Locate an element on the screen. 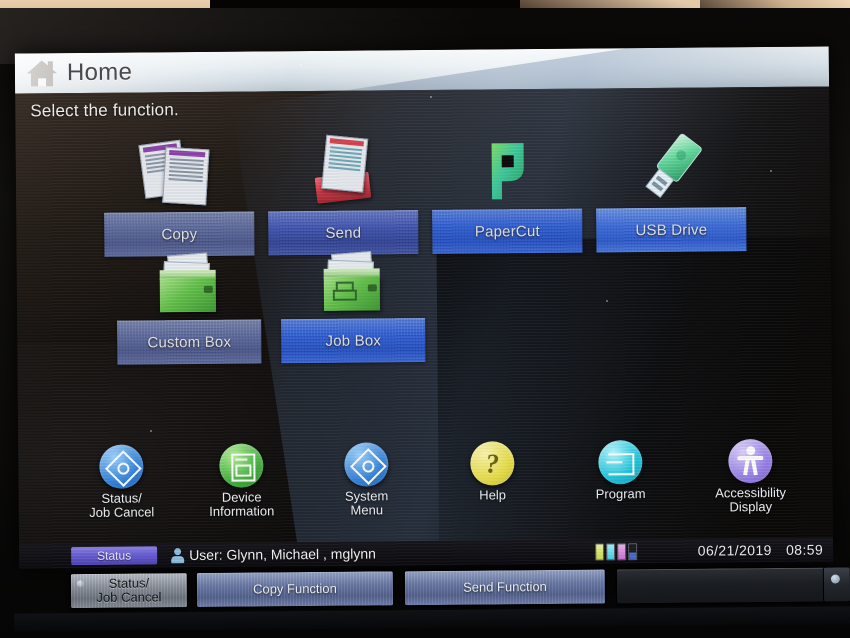  taskbar-send-function: Send Function is located at coordinates (505, 587).